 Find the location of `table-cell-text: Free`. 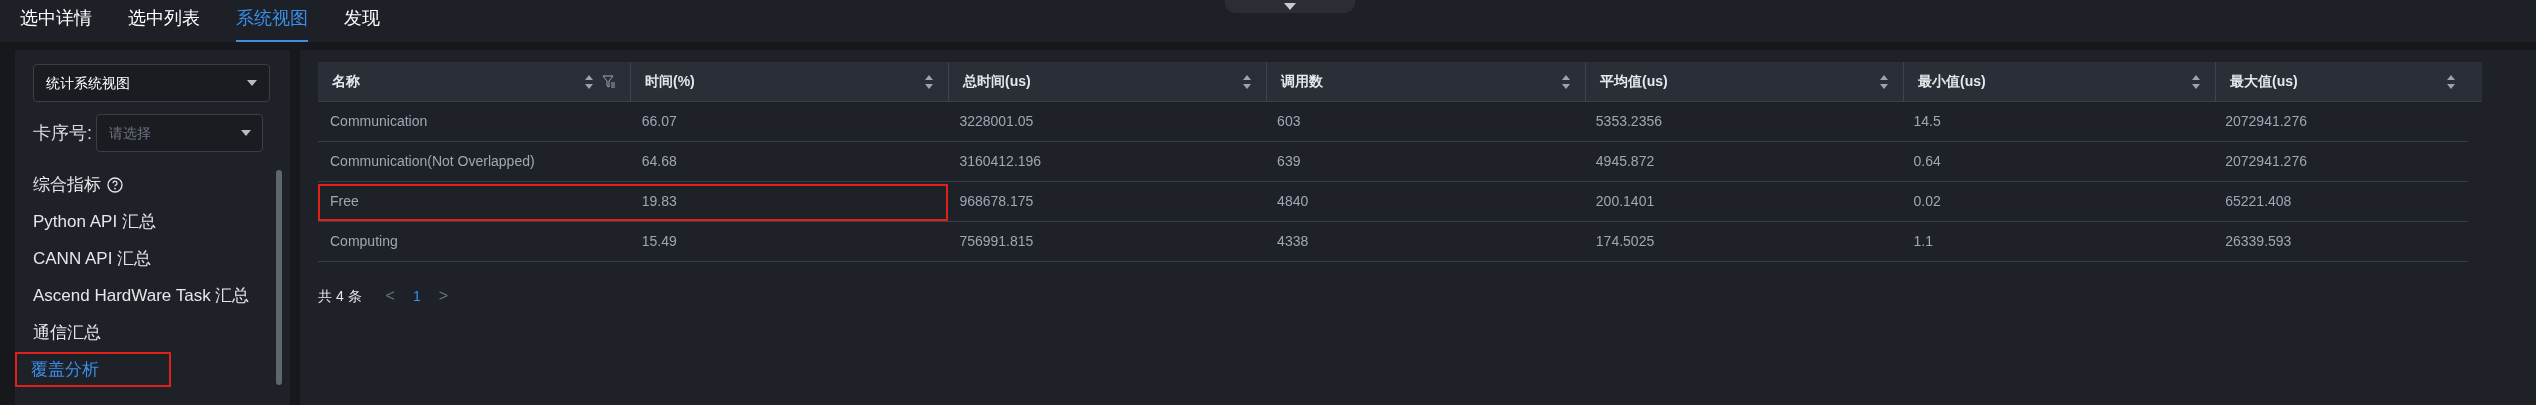

table-cell-text: Free is located at coordinates (344, 201).